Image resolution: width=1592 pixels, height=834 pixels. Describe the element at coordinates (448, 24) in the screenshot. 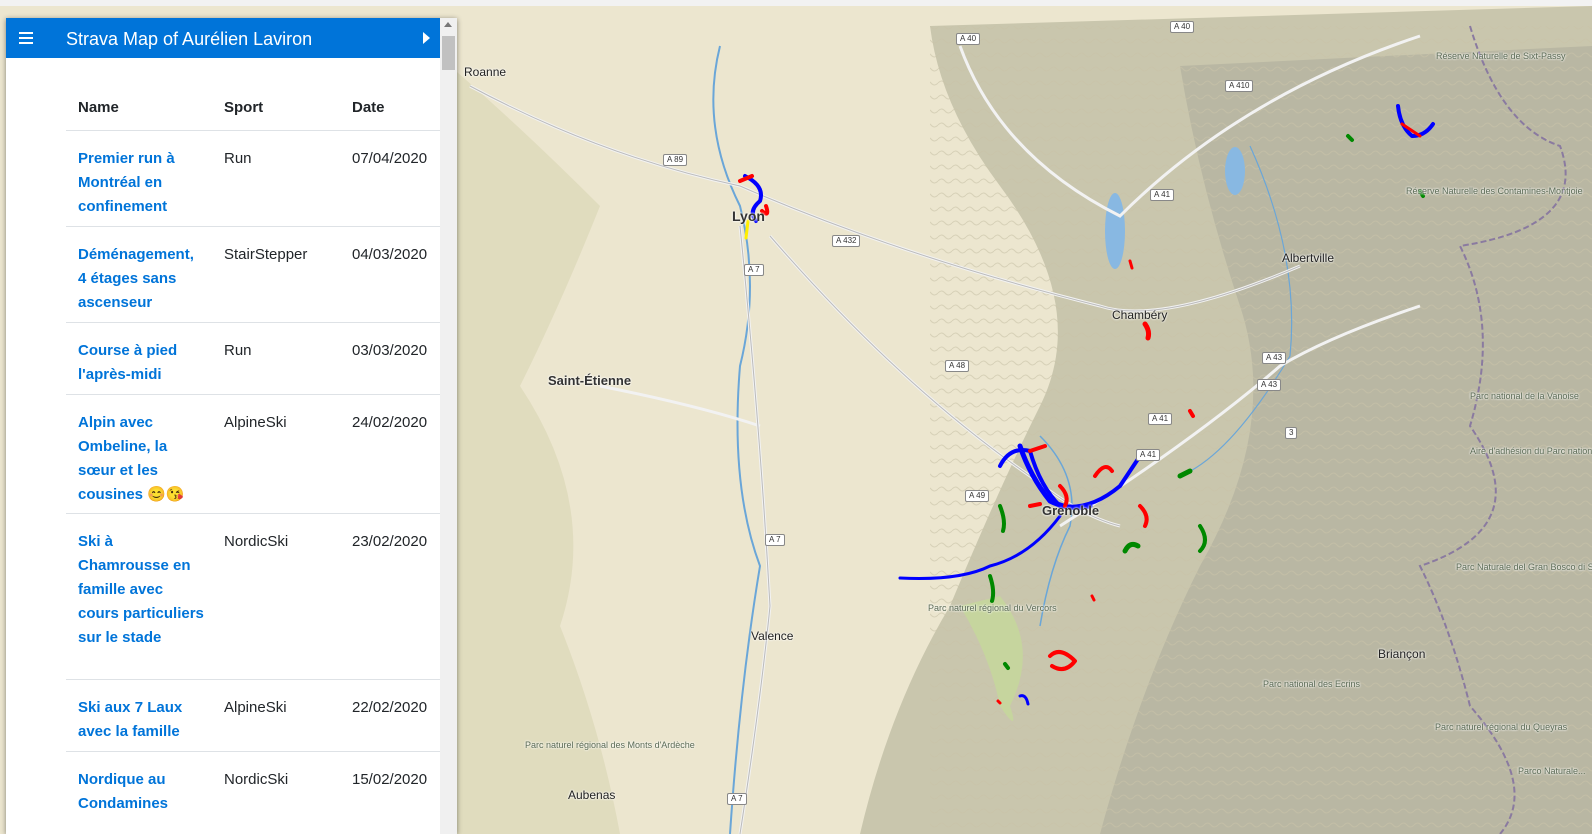

I see `scroll-up-arrow-icon` at that location.